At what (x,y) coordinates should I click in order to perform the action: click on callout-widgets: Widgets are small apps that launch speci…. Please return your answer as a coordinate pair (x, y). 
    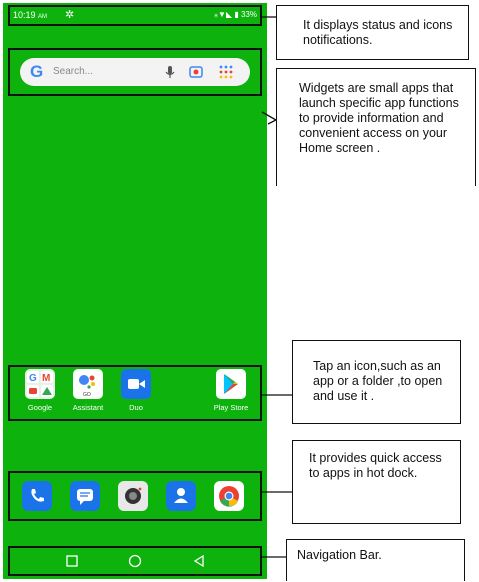
    Looking at the image, I should click on (376, 127).